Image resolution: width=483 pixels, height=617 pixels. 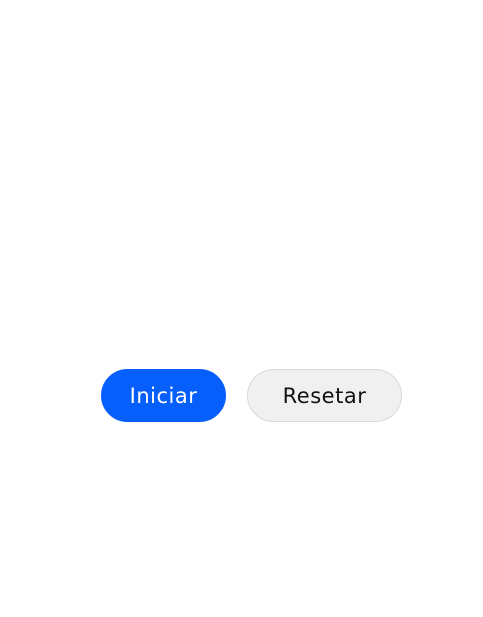 What do you see at coordinates (324, 395) in the screenshot?
I see `reset-button: Resetar` at bounding box center [324, 395].